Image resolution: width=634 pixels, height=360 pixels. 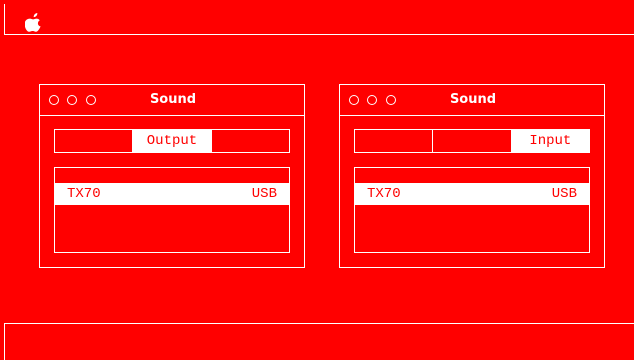 I want to click on sound-tabs: Output, so click(x=172, y=141).